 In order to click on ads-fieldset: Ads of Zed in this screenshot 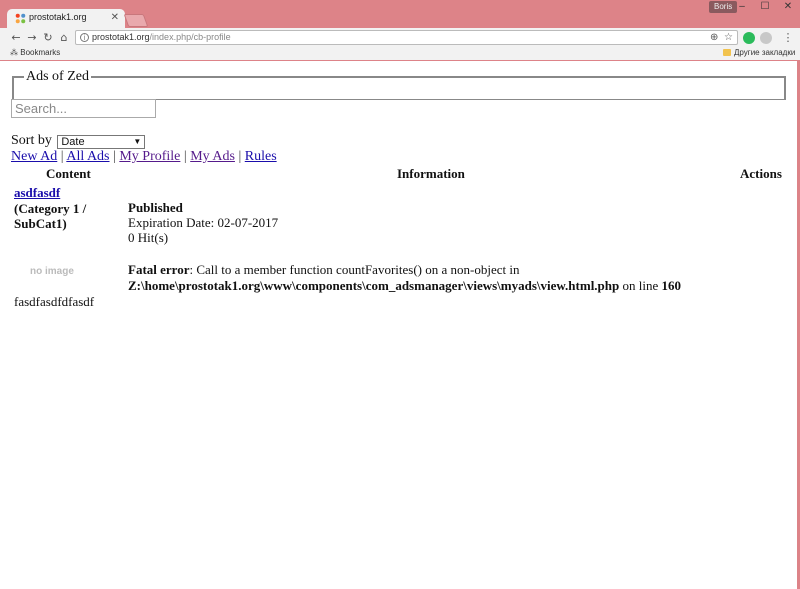, I will do `click(399, 84)`.